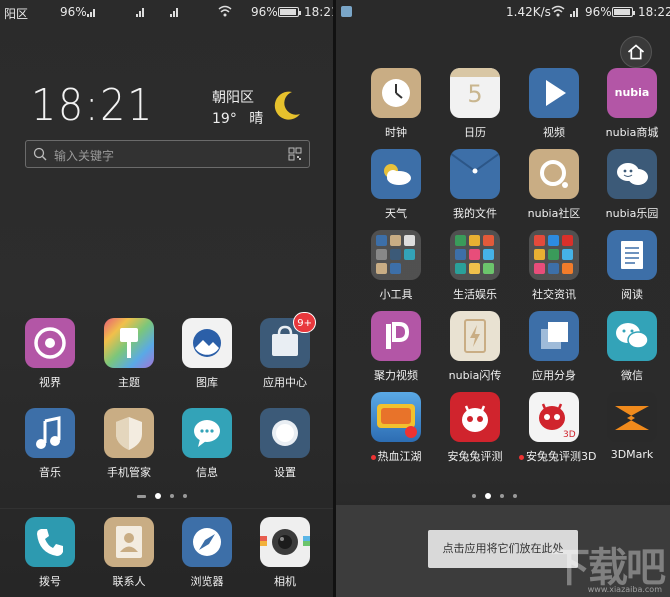 The width and height of the screenshot is (670, 597). Describe the element at coordinates (167, 154) in the screenshot. I see `search-bar: 输入关键字` at that location.